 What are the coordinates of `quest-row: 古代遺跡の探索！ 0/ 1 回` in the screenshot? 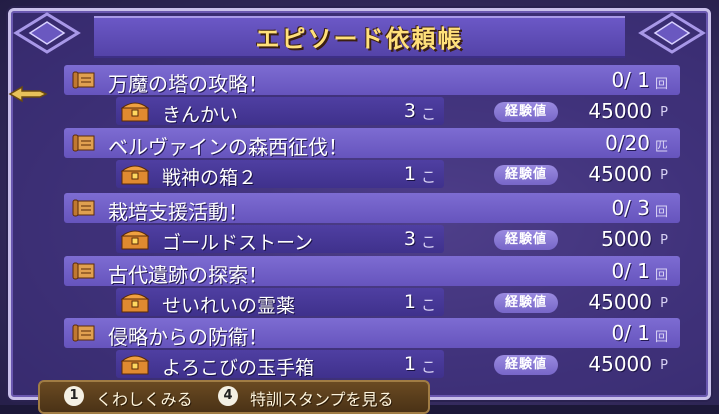 It's located at (372, 271).